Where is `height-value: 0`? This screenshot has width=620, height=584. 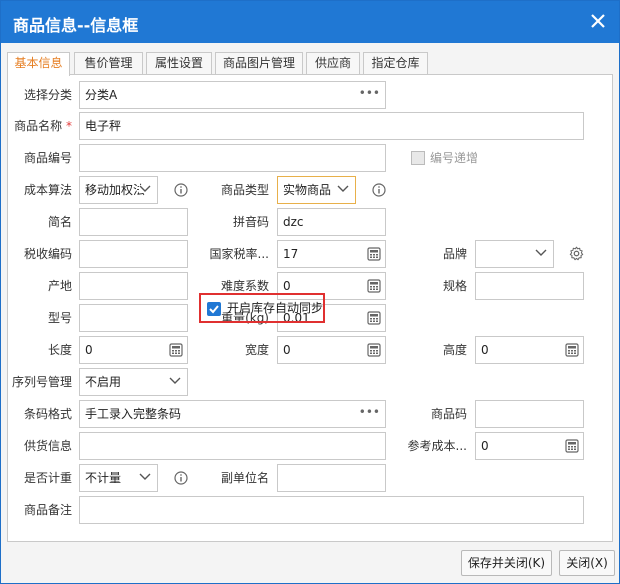
height-value: 0 is located at coordinates (485, 350).